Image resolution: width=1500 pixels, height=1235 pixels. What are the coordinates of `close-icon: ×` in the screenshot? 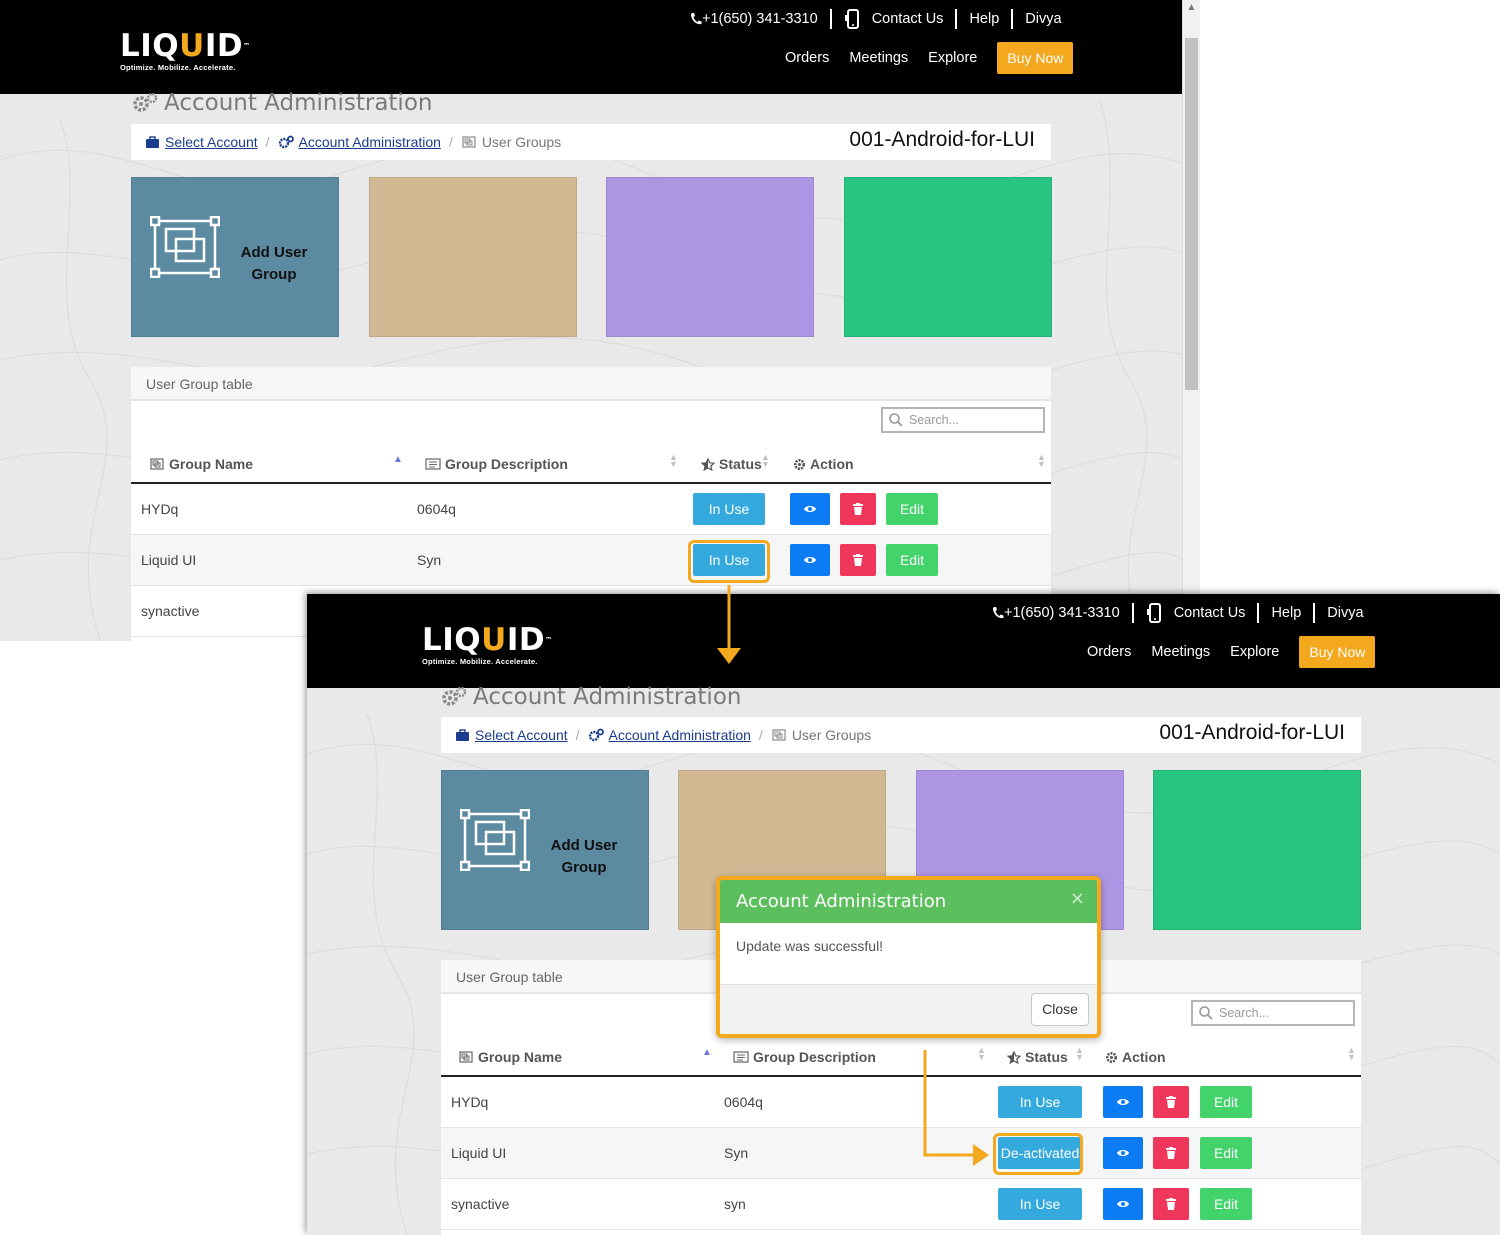 It's located at (1077, 898).